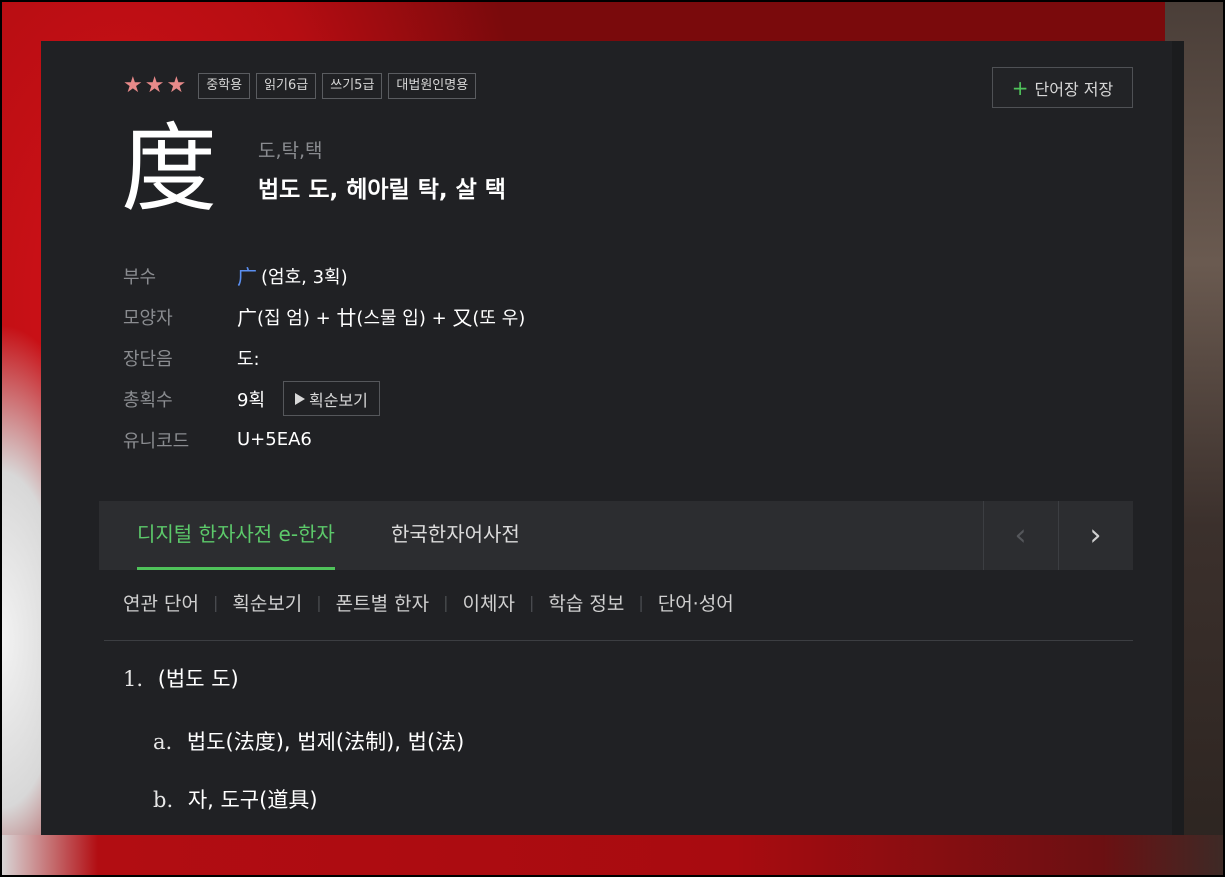 The width and height of the screenshot is (1225, 877). I want to click on length-value: 도:, so click(248, 359).